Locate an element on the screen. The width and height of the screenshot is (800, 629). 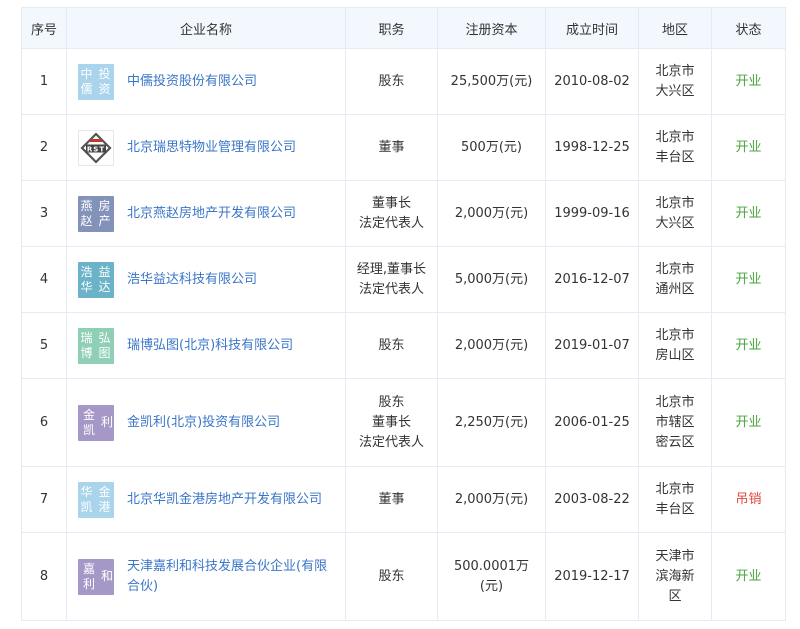
area-cell: 北京市 市辖区 密云区 is located at coordinates (675, 422).